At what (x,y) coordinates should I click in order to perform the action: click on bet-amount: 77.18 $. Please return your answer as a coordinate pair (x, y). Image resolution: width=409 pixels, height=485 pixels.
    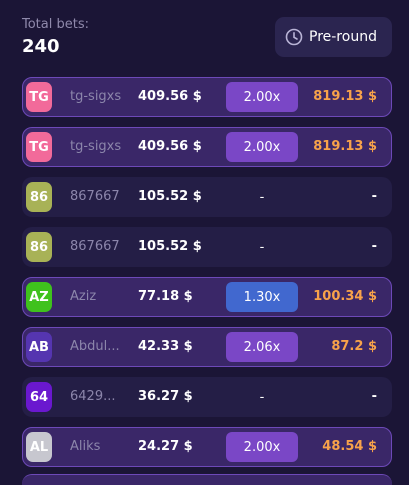
    Looking at the image, I should click on (165, 296).